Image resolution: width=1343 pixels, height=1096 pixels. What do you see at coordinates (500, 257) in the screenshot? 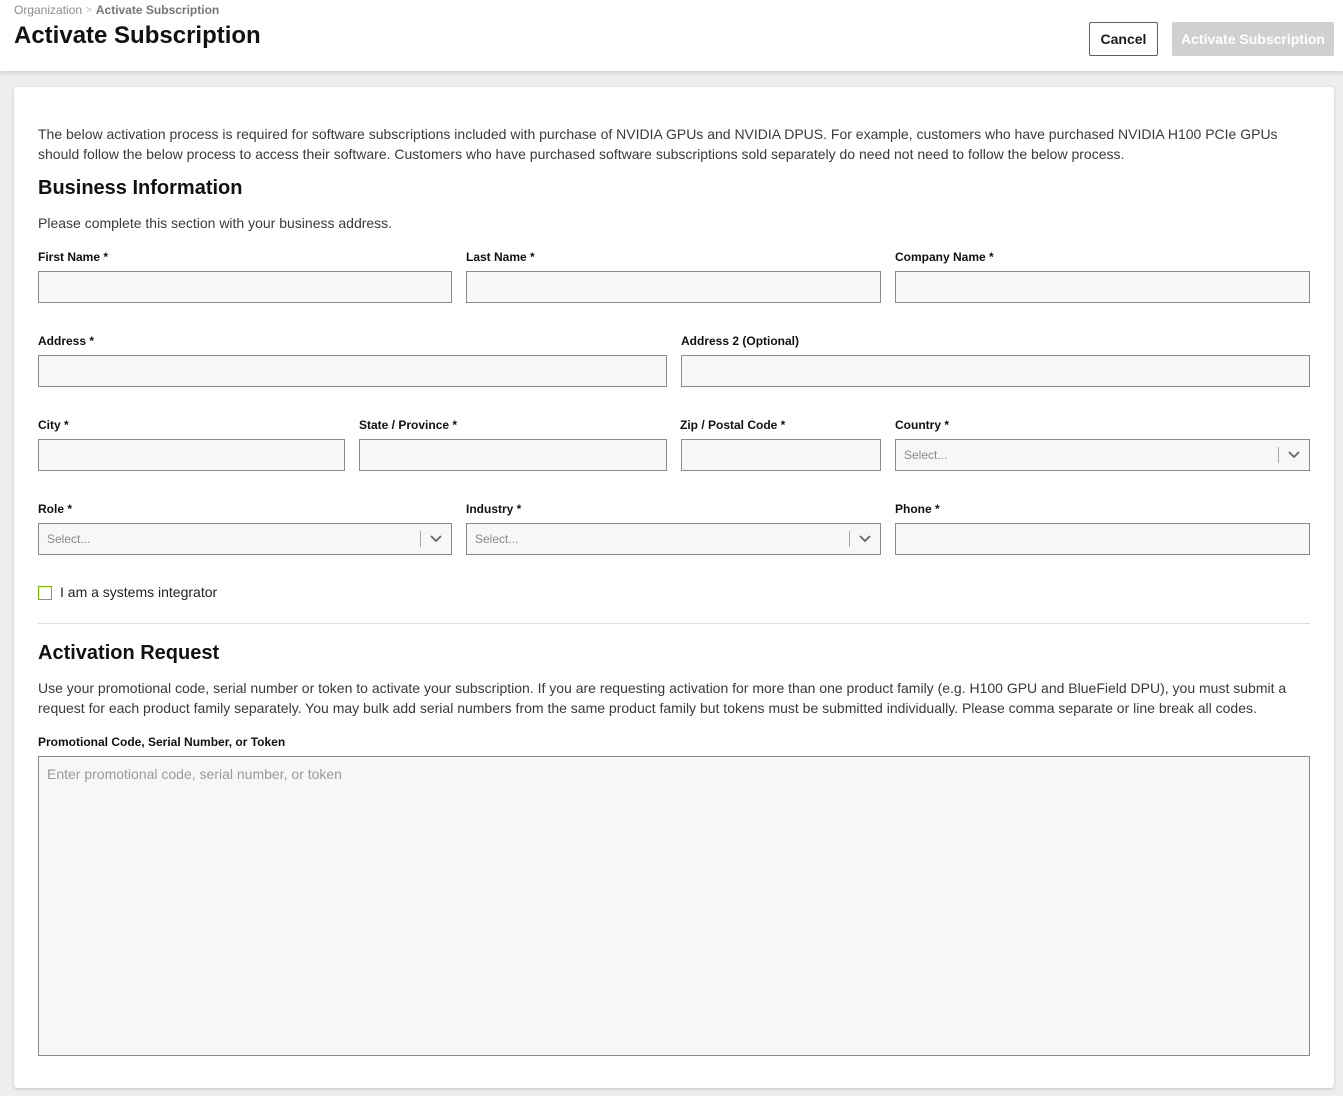
I see `last-name-label: Last Name *` at bounding box center [500, 257].